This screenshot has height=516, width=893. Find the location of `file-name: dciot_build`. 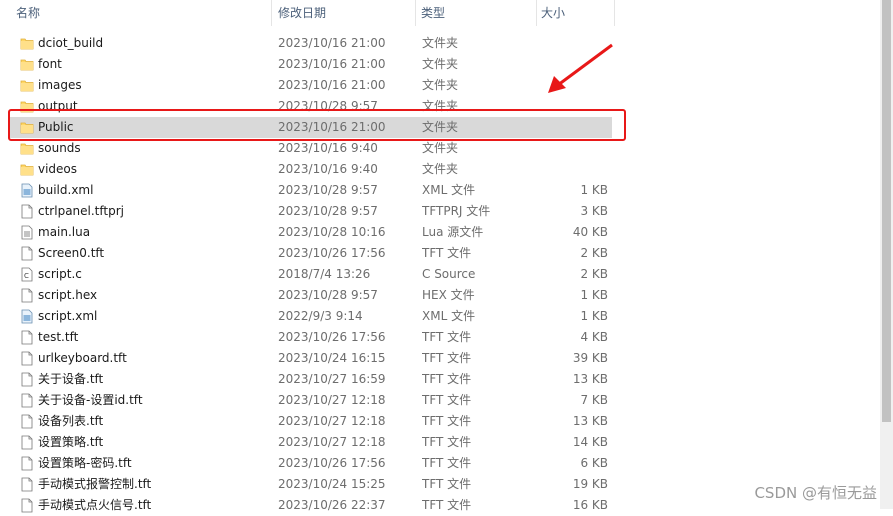

file-name: dciot_build is located at coordinates (71, 43).